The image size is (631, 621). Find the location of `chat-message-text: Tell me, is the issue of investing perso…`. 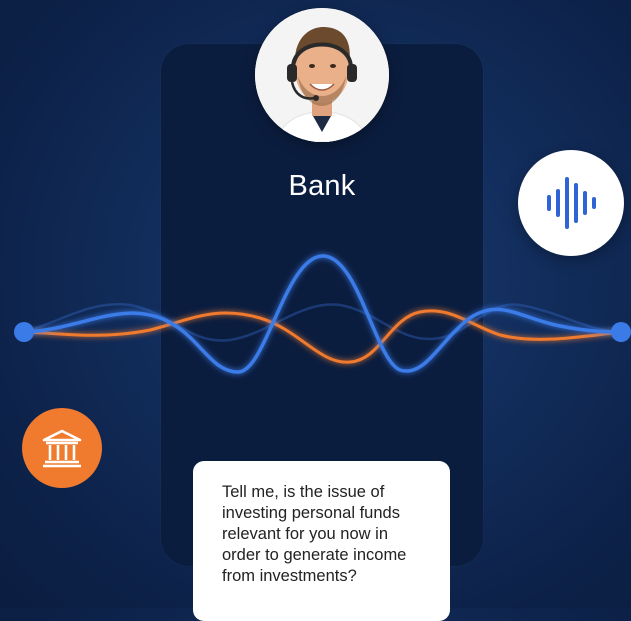

chat-message-text: Tell me, is the issue of investing perso… is located at coordinates (314, 534).